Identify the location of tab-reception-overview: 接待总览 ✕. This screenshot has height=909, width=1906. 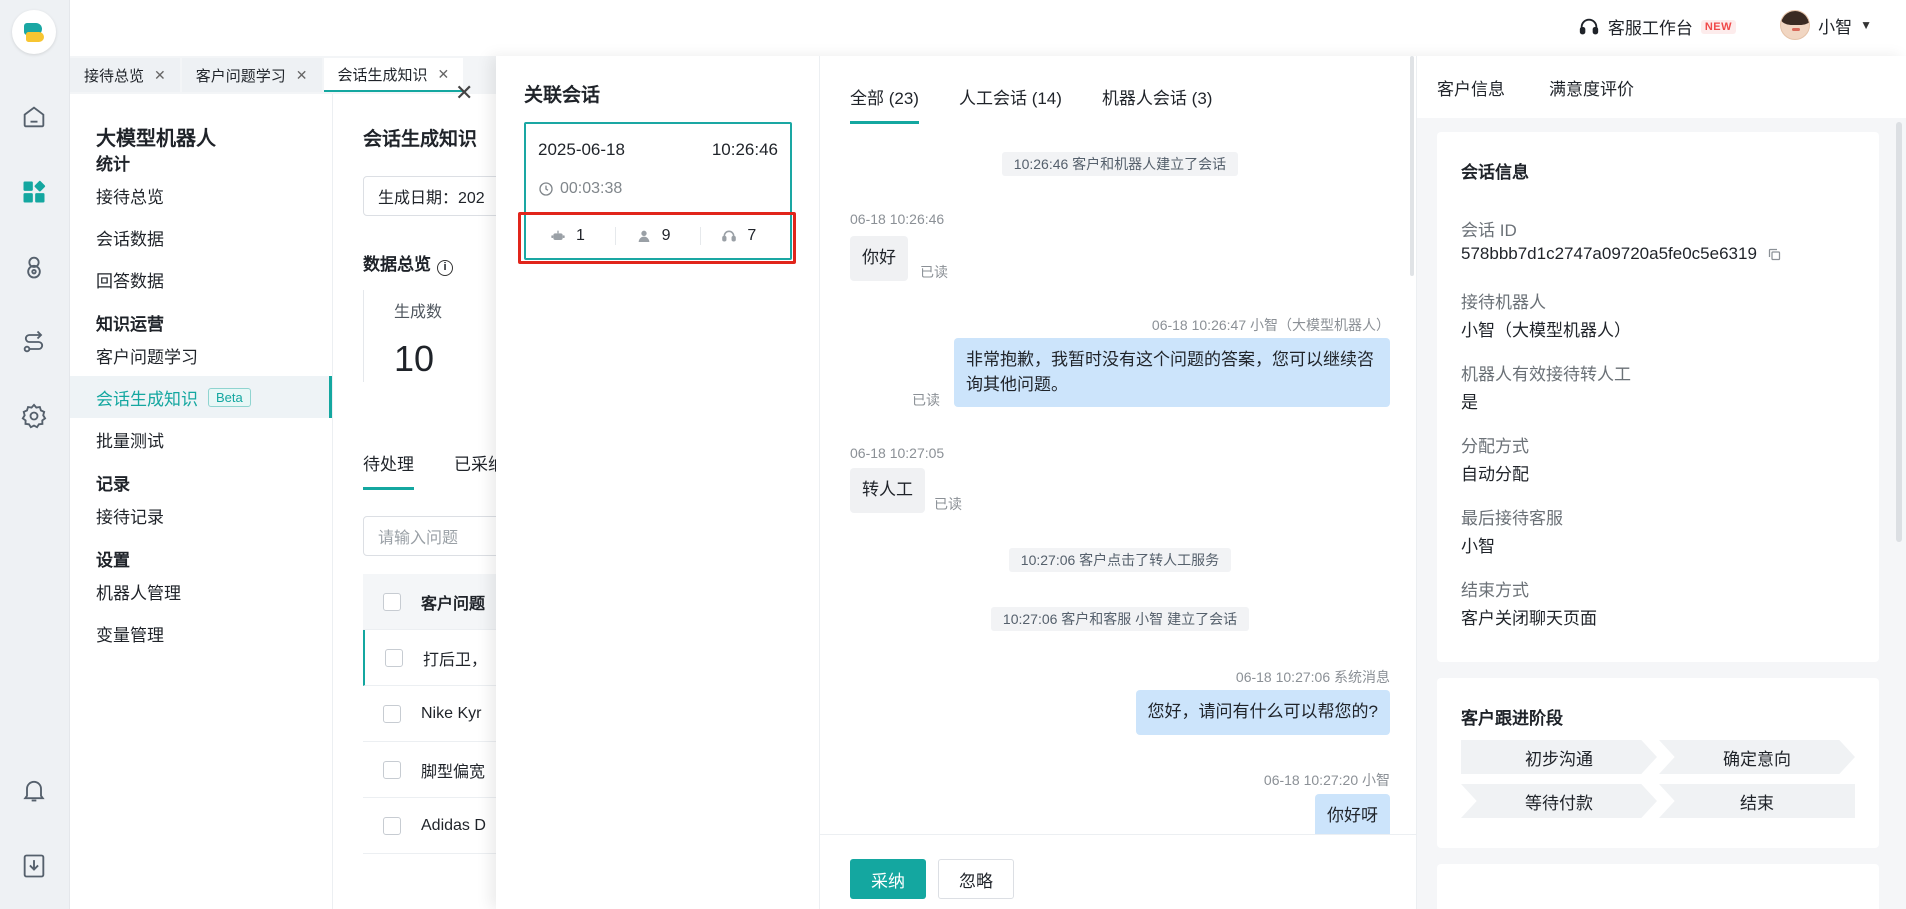
(125, 75).